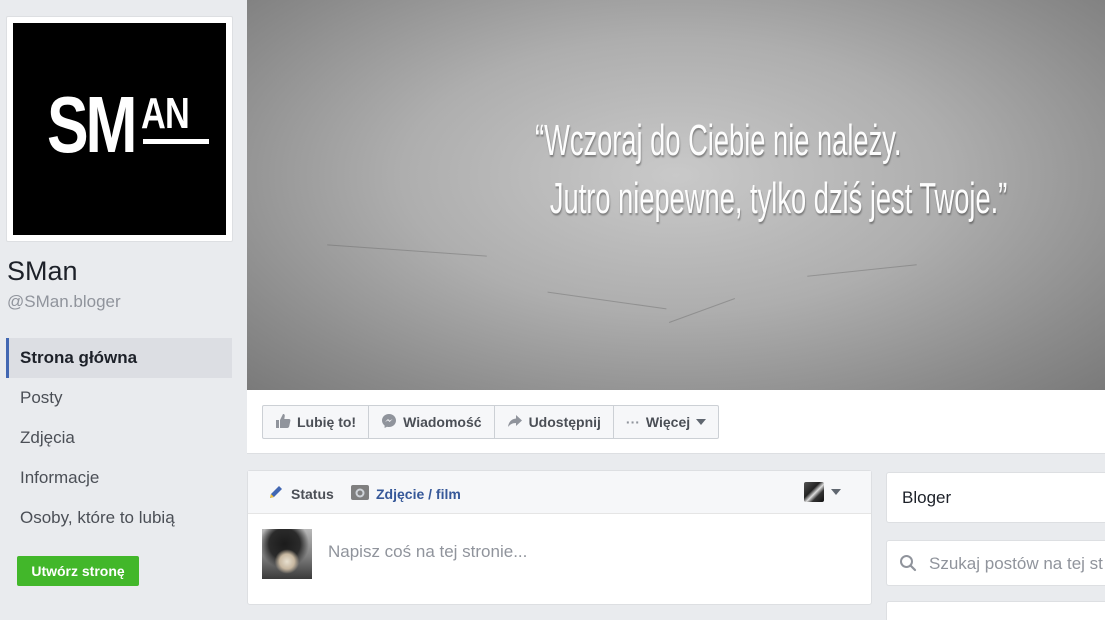  Describe the element at coordinates (389, 422) in the screenshot. I see `messenger-icon` at that location.